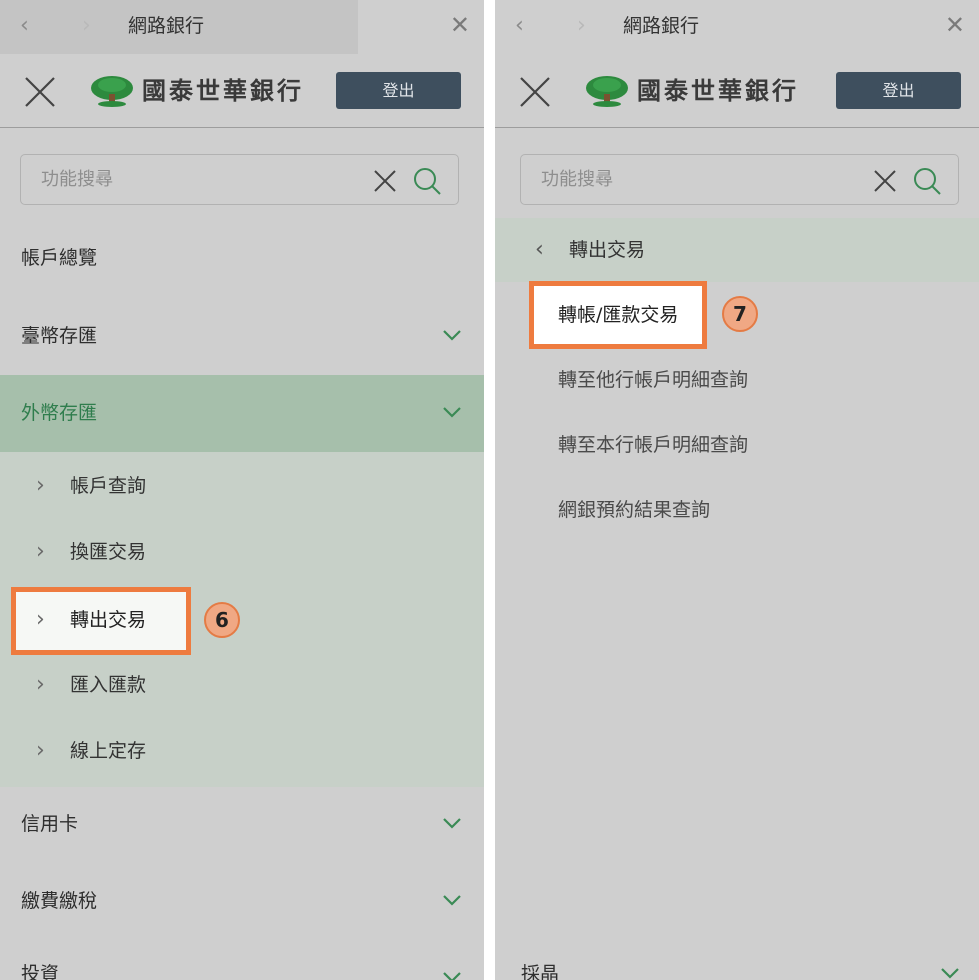 Image resolution: width=979 pixels, height=980 pixels. Describe the element at coordinates (242, 258) in the screenshot. I see `menu-item-account-overview: 帳戶總覽` at that location.